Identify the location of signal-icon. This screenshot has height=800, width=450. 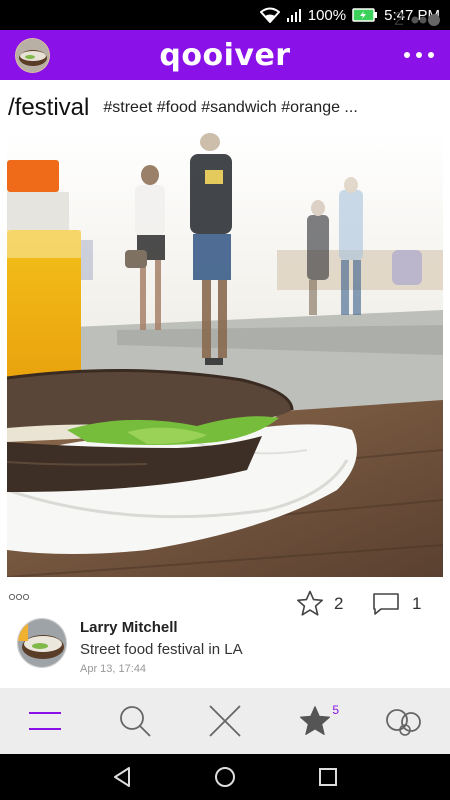
(294, 15).